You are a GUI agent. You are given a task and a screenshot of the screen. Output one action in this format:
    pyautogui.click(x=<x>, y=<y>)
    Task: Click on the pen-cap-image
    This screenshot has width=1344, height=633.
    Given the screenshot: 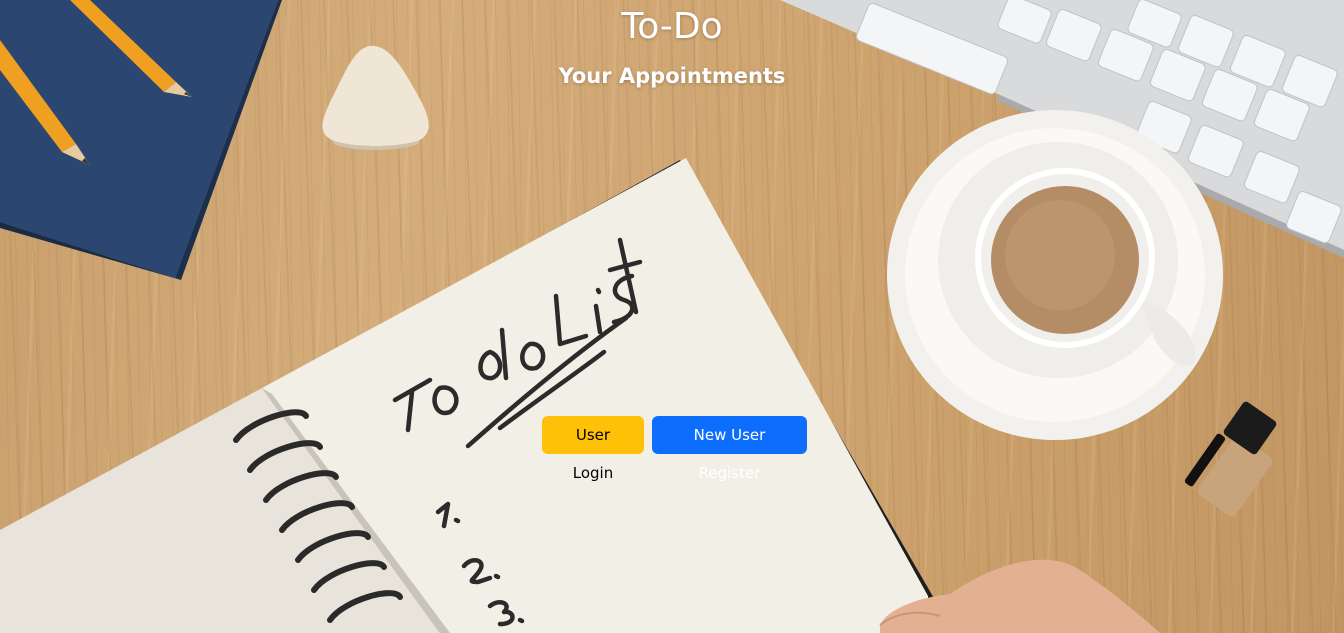 What is the action you would take?
    pyautogui.click(x=1230, y=459)
    